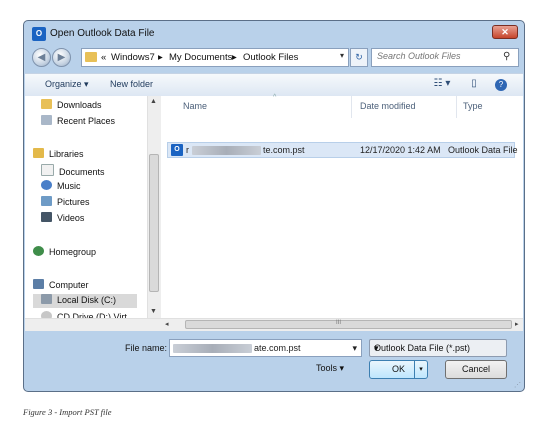 The height and width of the screenshot is (429, 544). Describe the element at coordinates (102, 33) in the screenshot. I see `window-title: Open Outlook Data File` at that location.